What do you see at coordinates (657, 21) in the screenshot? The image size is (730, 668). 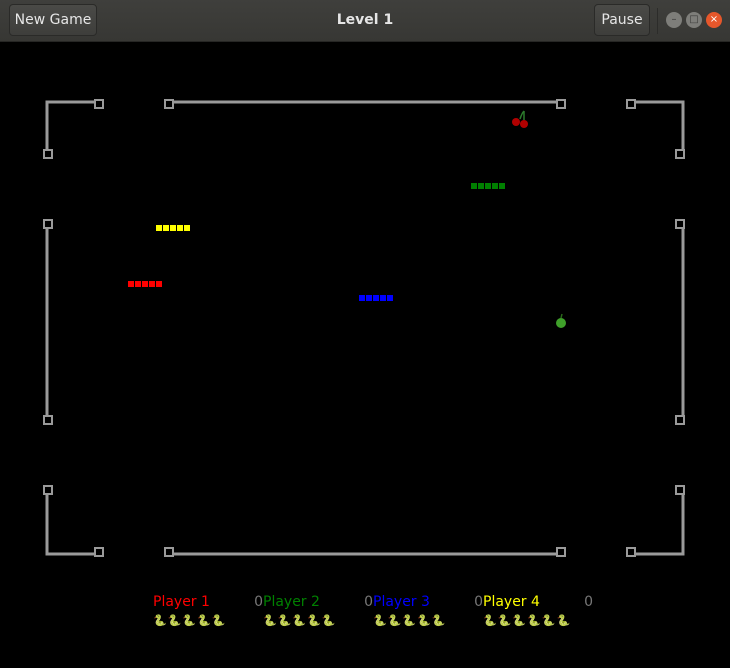 I see `separator` at bounding box center [657, 21].